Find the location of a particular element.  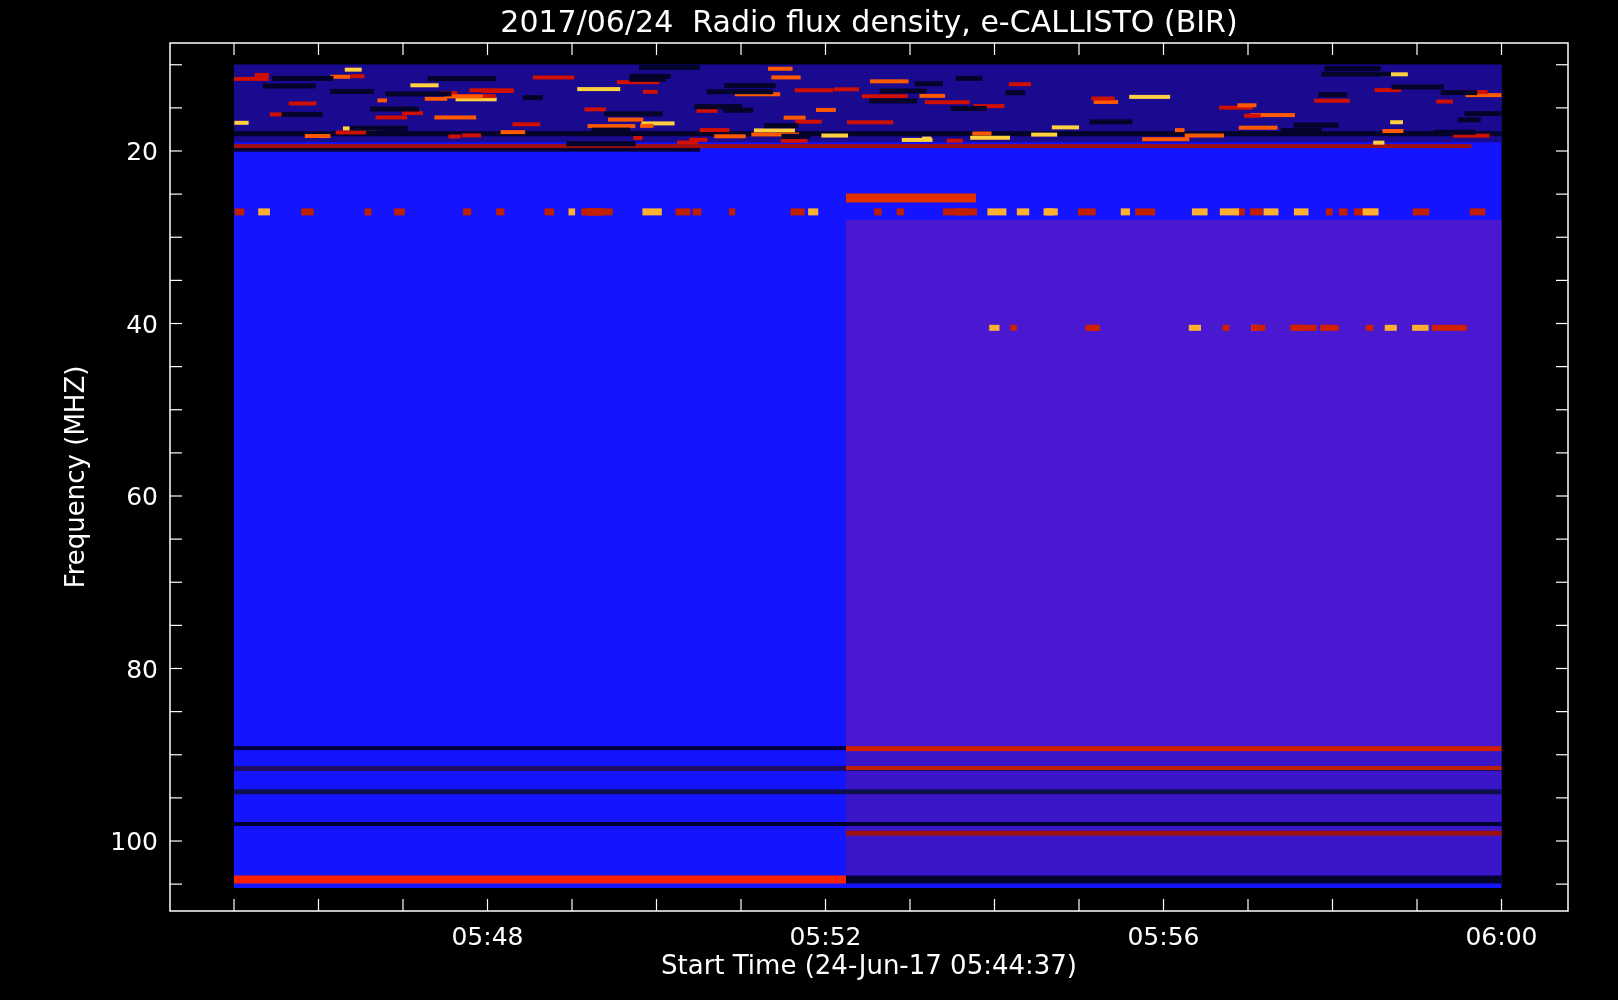

chart-title: 2017/06/24 Radio flux density, e-CALLISTO (BIR) is located at coordinates (869, 21).